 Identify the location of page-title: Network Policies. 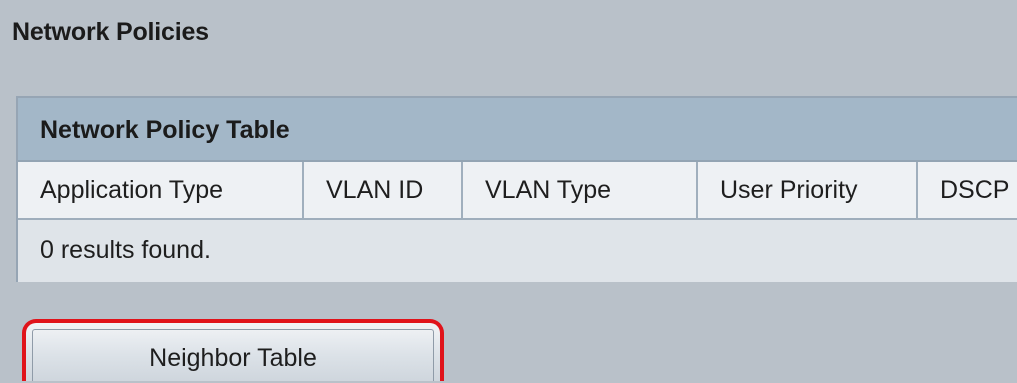
(110, 32).